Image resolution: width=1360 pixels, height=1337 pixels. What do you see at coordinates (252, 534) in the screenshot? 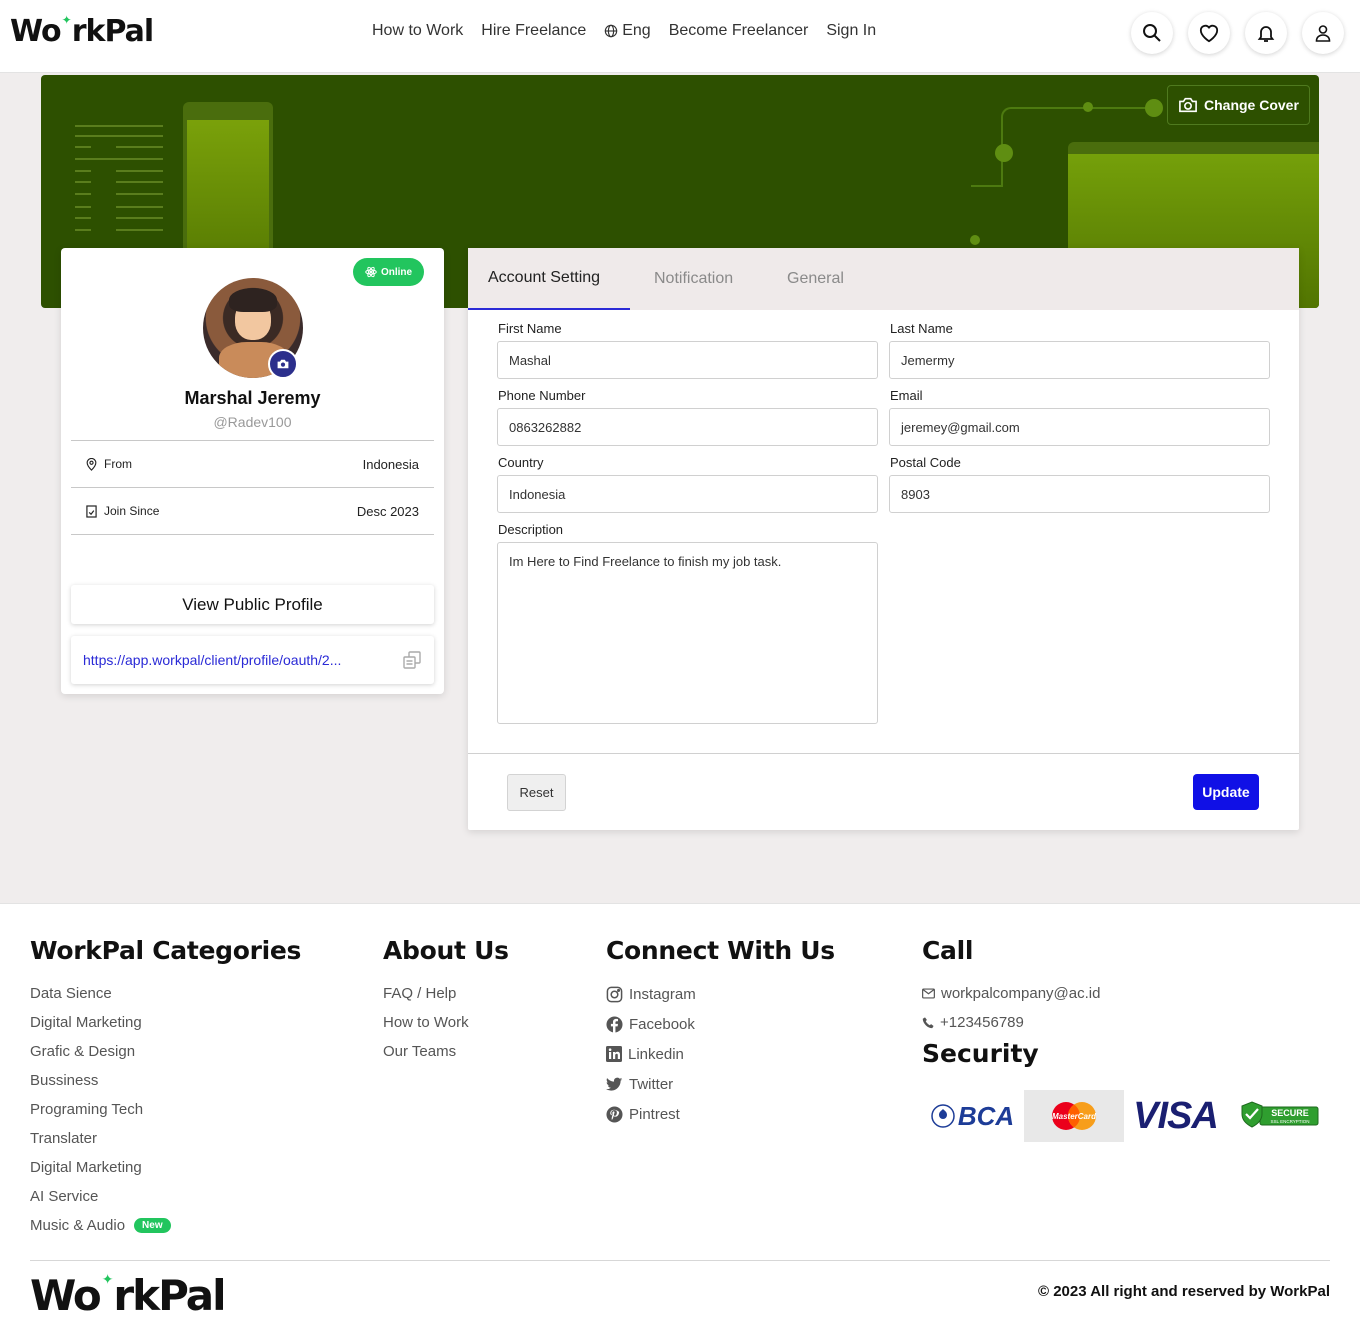
I see `profile-divider` at bounding box center [252, 534].